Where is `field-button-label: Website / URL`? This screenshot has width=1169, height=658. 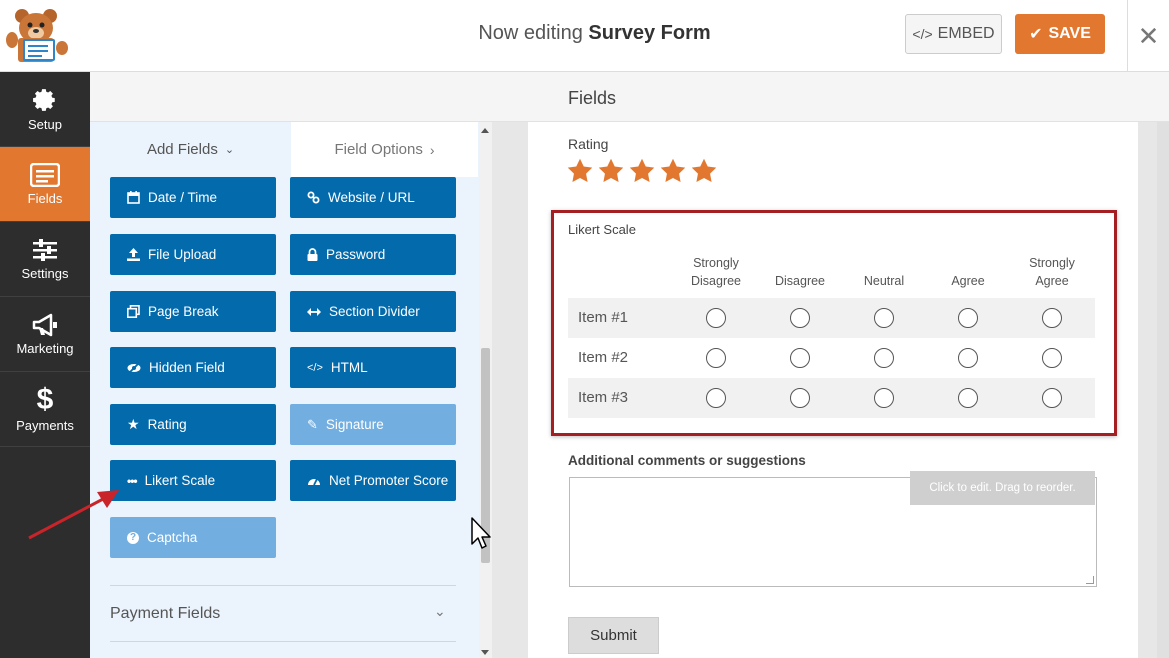 field-button-label: Website / URL is located at coordinates (371, 197).